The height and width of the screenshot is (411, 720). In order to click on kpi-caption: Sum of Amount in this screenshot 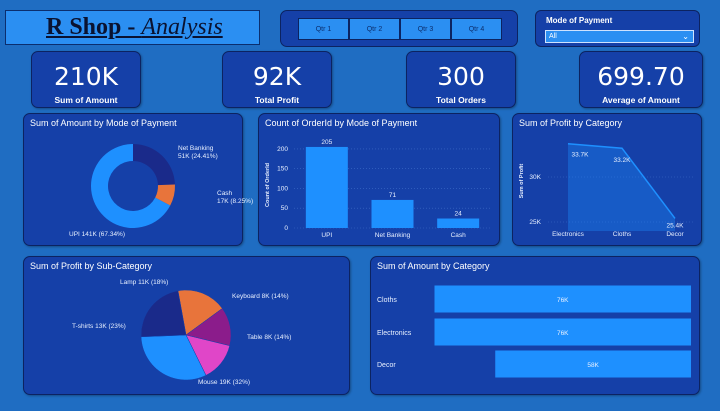, I will do `click(86, 100)`.